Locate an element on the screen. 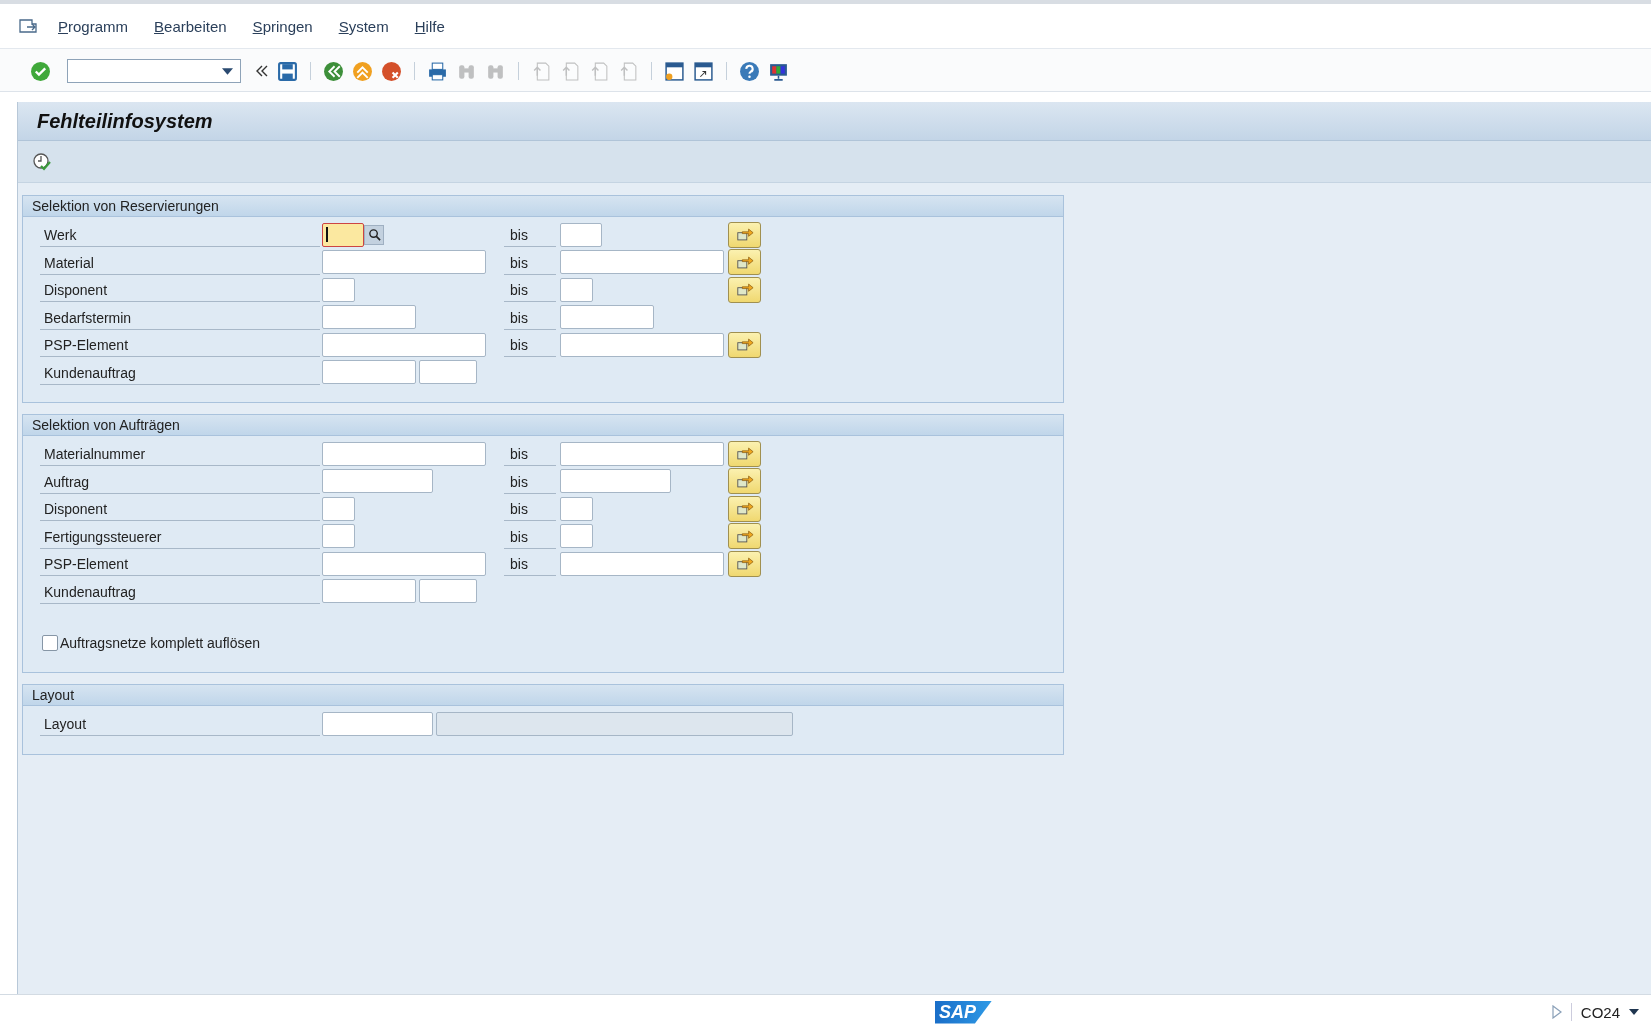 The image size is (1651, 1029). group-title: Selektion von Reservierungen is located at coordinates (543, 206).